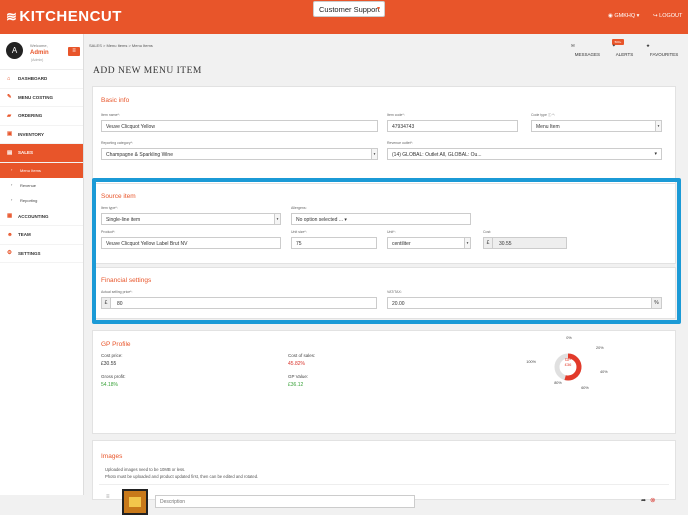 Image resolution: width=688 pixels, height=515 pixels. What do you see at coordinates (109, 385) in the screenshot?
I see `gross-profit-value: 54.18%` at bounding box center [109, 385].